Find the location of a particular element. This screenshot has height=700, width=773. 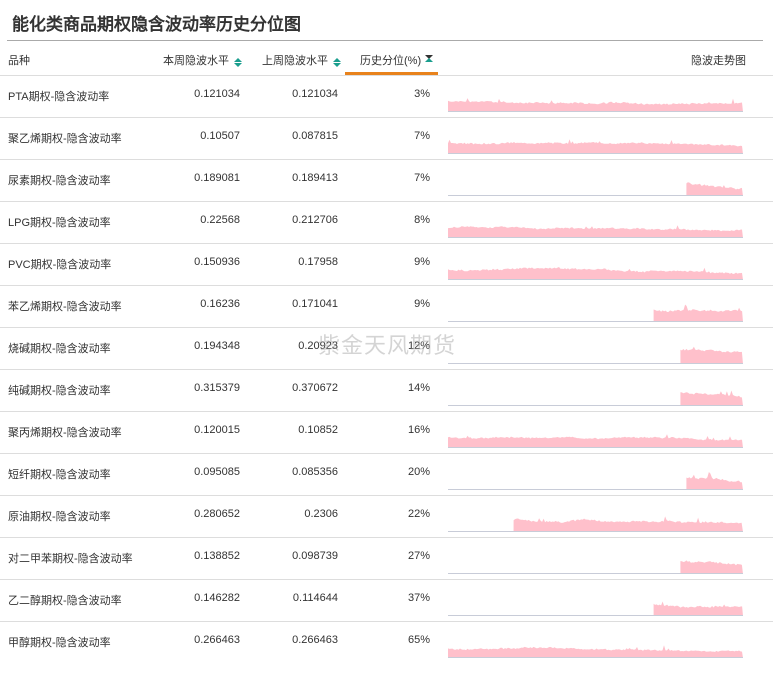

variety-name: PTA期权-隐含波动率 is located at coordinates (59, 97).